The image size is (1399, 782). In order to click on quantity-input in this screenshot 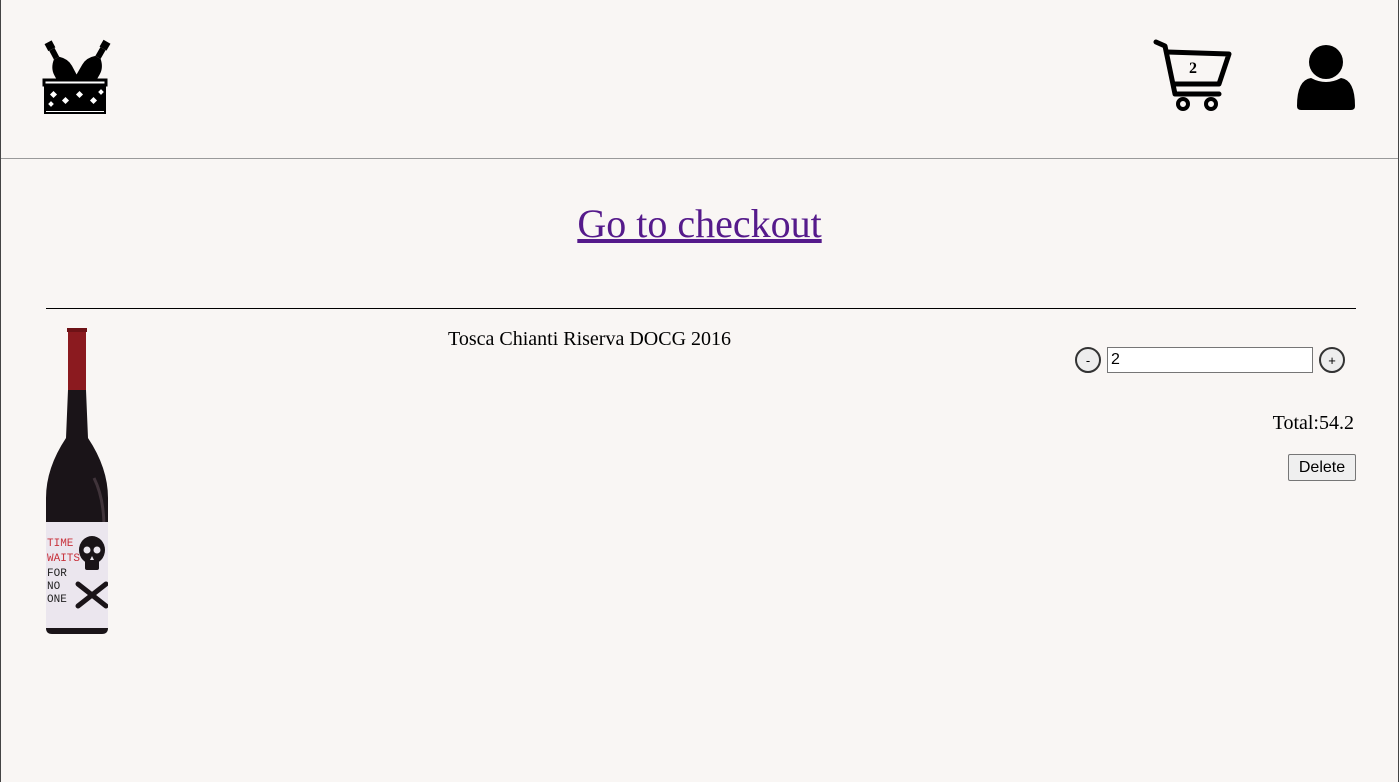, I will do `click(1210, 360)`.